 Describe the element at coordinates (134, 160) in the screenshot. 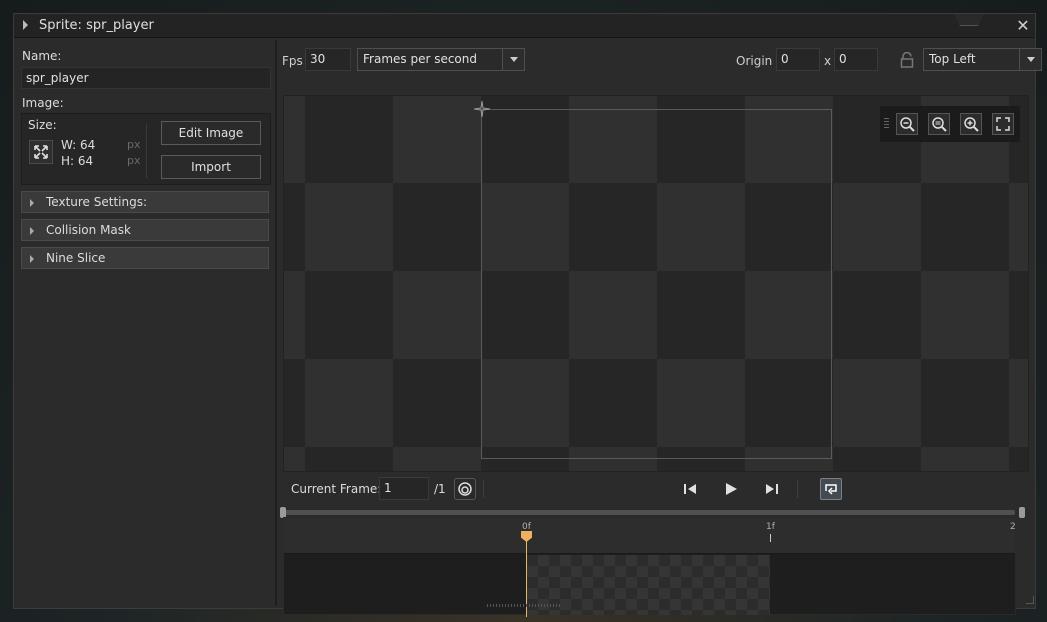

I see `height-unit: px` at that location.